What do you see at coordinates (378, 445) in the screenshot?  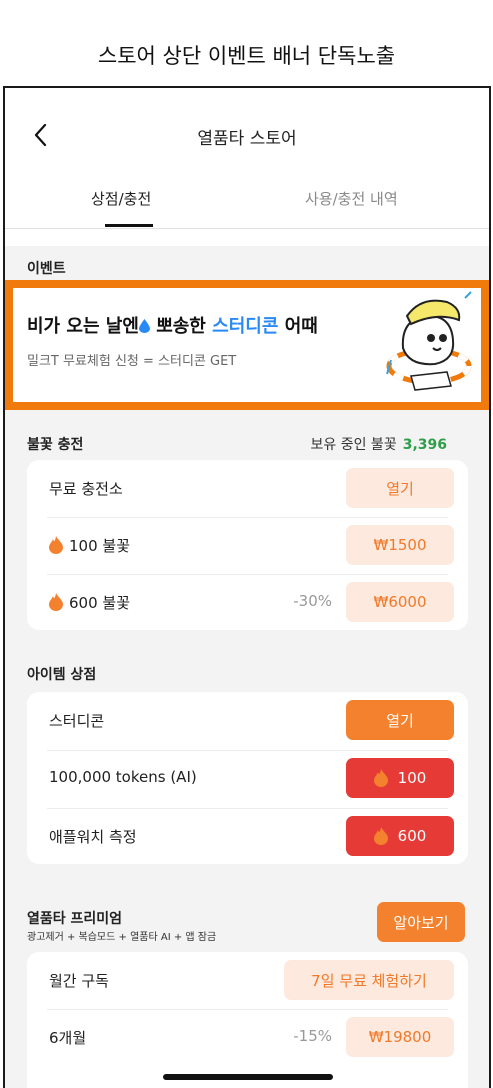 I see `flame-balance: 보유 중인 불꽃 3,396` at bounding box center [378, 445].